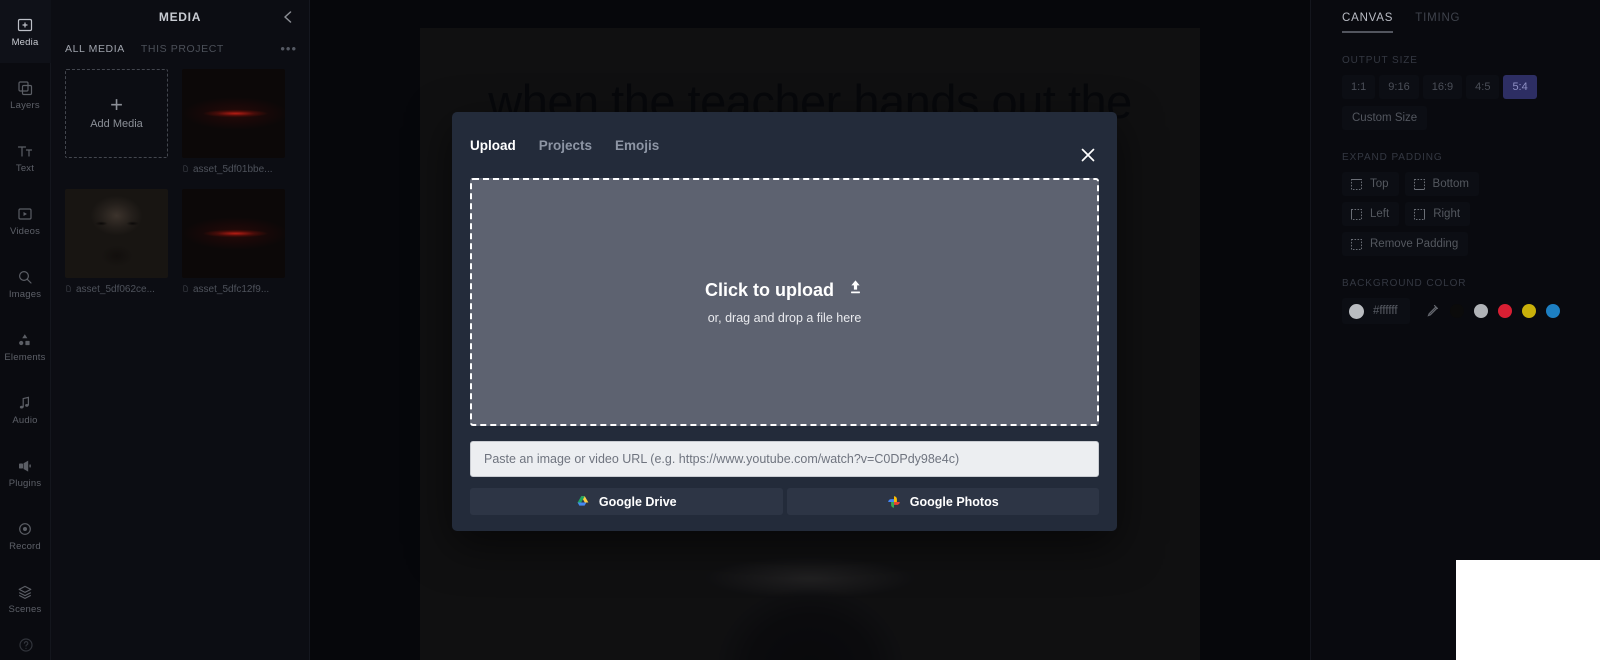 This screenshot has height=660, width=1600. I want to click on google-drive-button: Google Drive, so click(626, 501).